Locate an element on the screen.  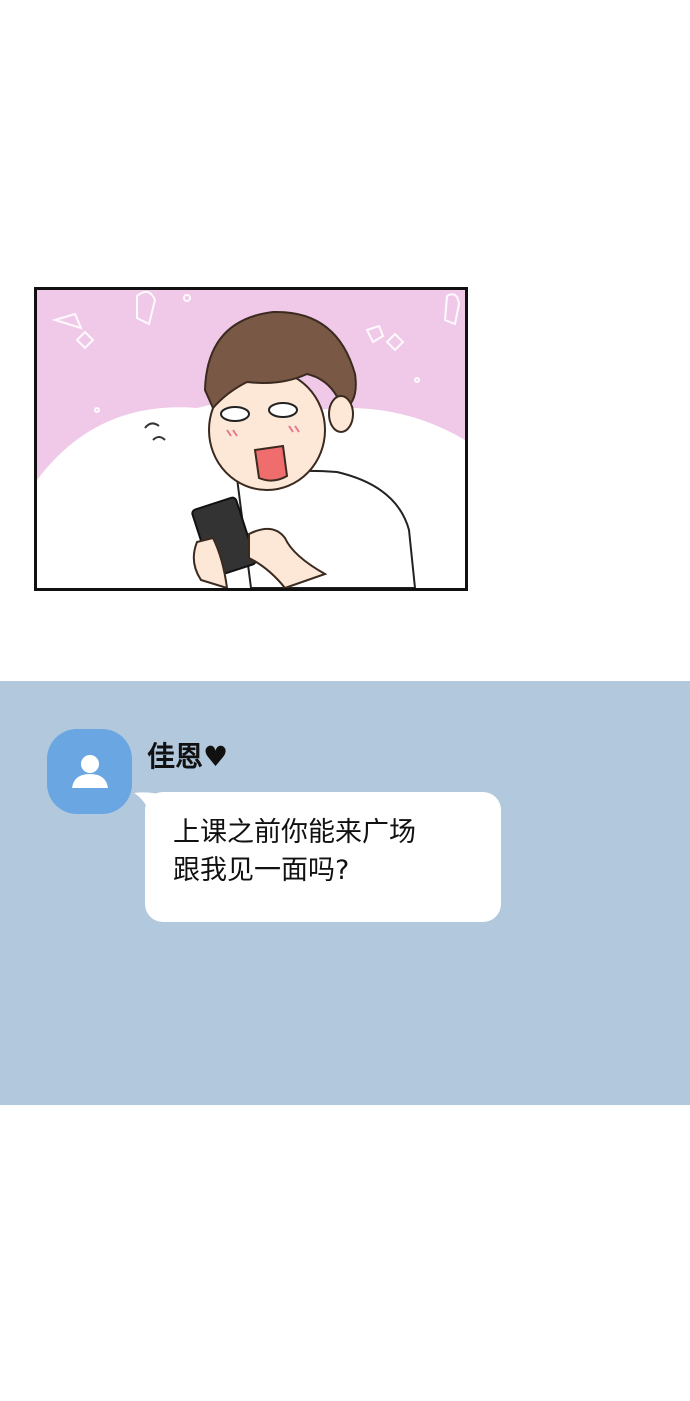
message-line-1: 上课之前你能来广场 is located at coordinates (294, 832).